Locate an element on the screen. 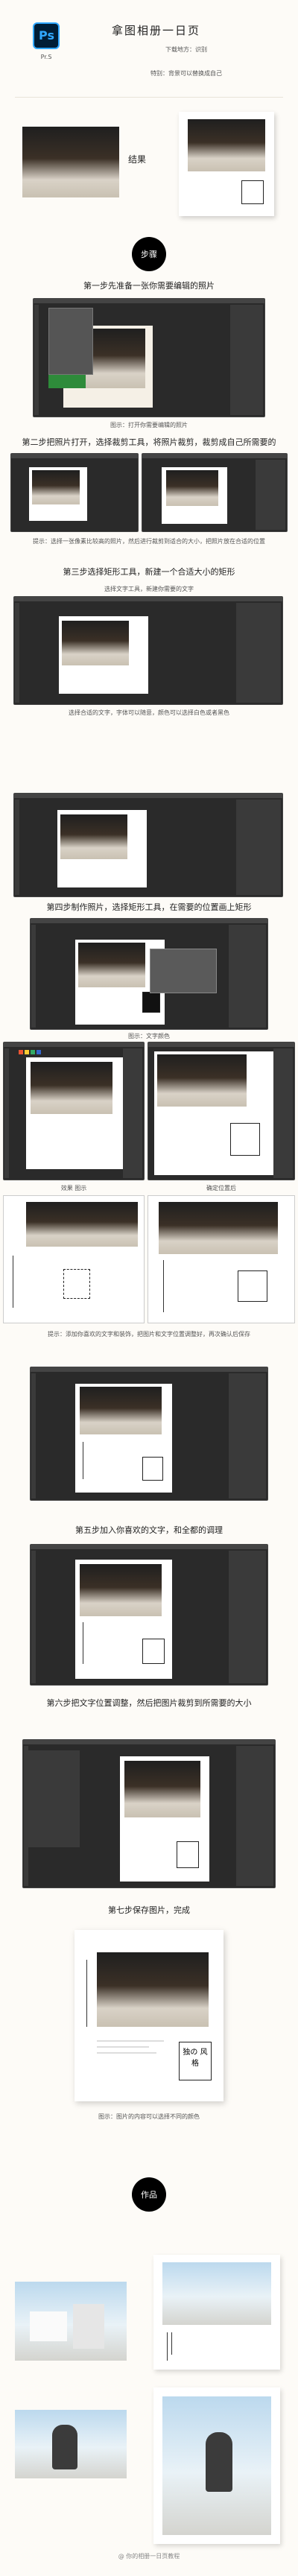 This screenshot has width=298, height=2576. screenshot-step-3b is located at coordinates (148, 845).